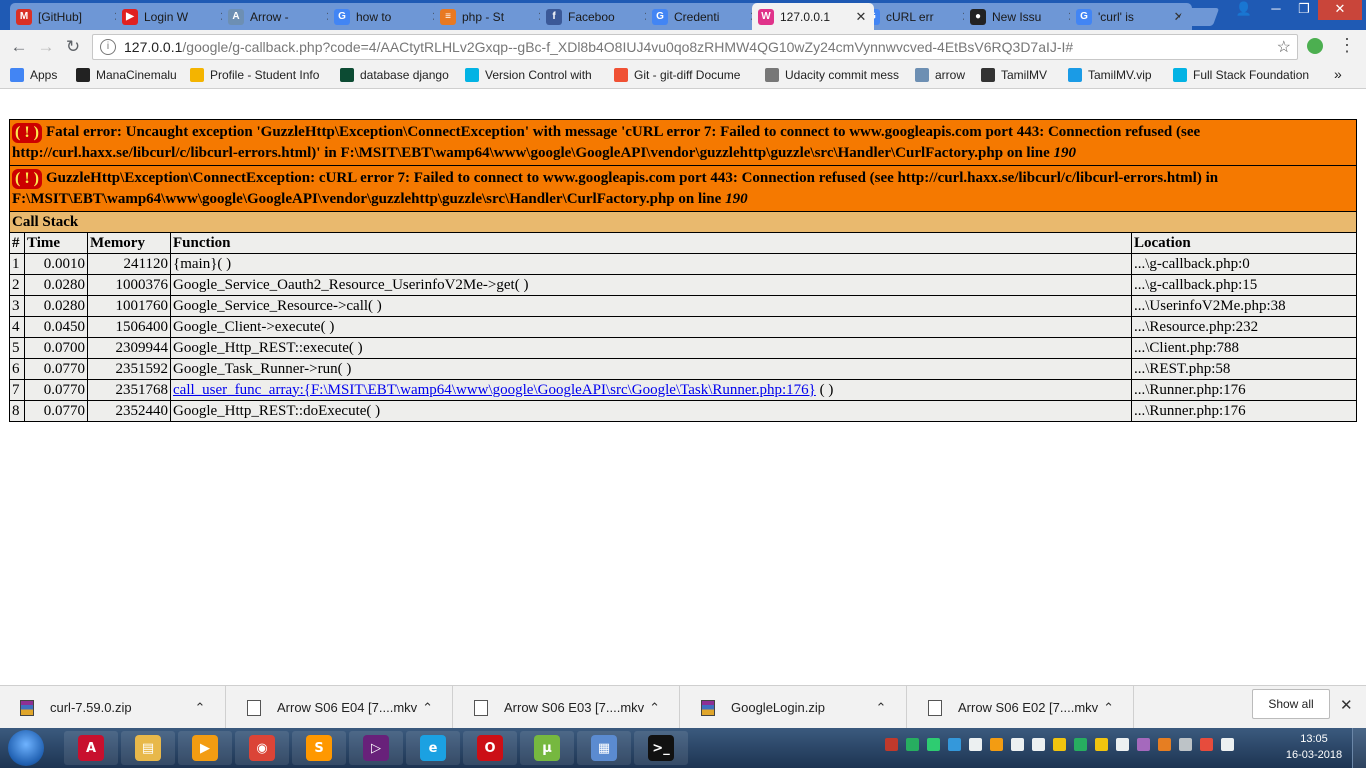 Image resolution: width=1366 pixels, height=768 pixels. What do you see at coordinates (277, 410) in the screenshot?
I see `function-name: Google_Http_REST::doExecute( )` at bounding box center [277, 410].